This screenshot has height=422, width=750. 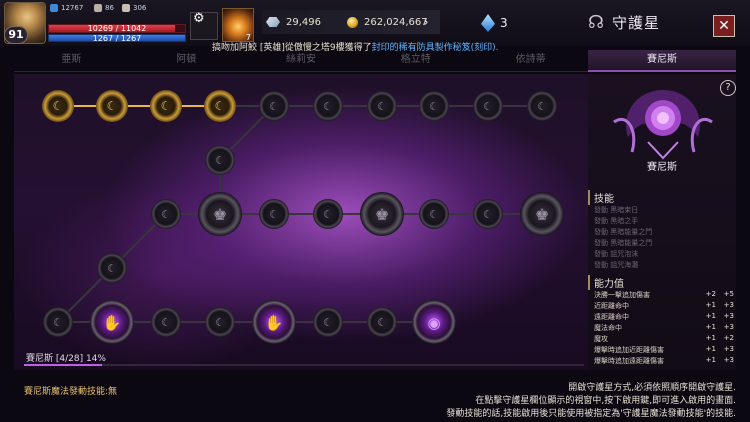 I want to click on guardian-tabs: 亜斯 阿頓 絲莉安 格立特 依詩蒂, so click(x=301, y=61).